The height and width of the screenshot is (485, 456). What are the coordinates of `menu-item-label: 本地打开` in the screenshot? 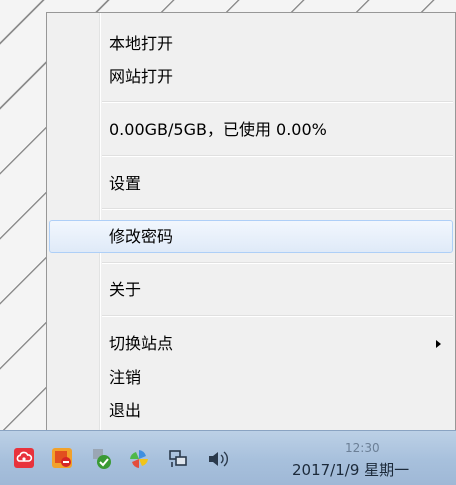 It's located at (141, 43).